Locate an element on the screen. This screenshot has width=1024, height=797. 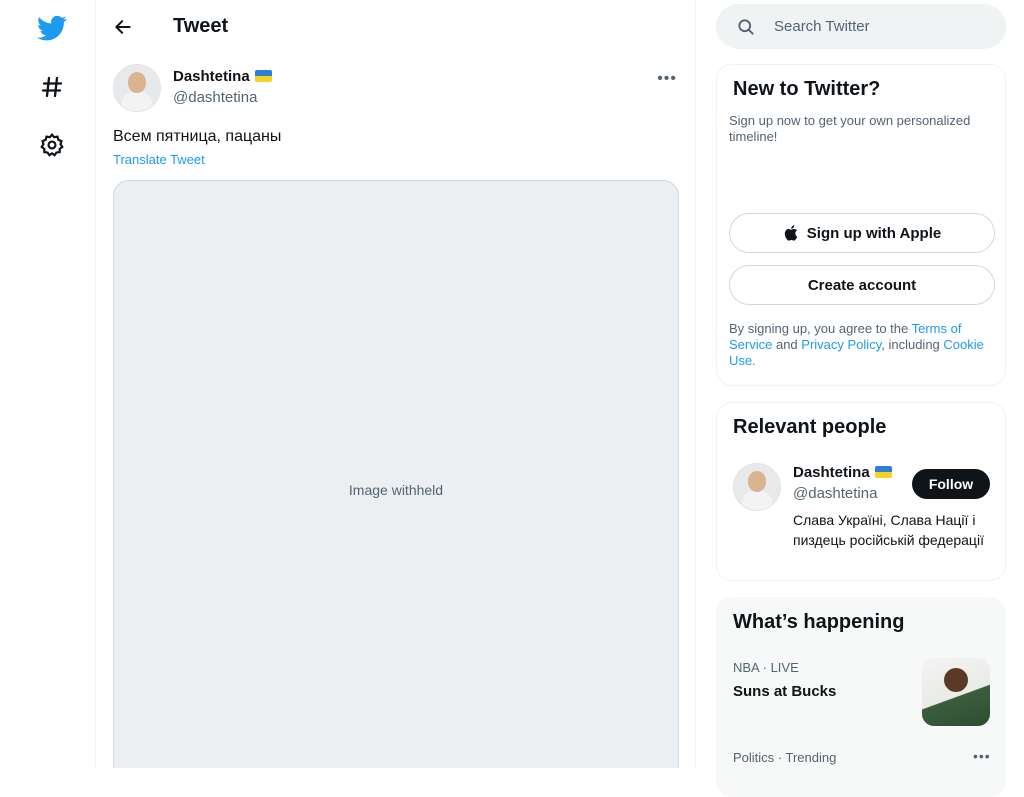
search-input is located at coordinates (874, 26).